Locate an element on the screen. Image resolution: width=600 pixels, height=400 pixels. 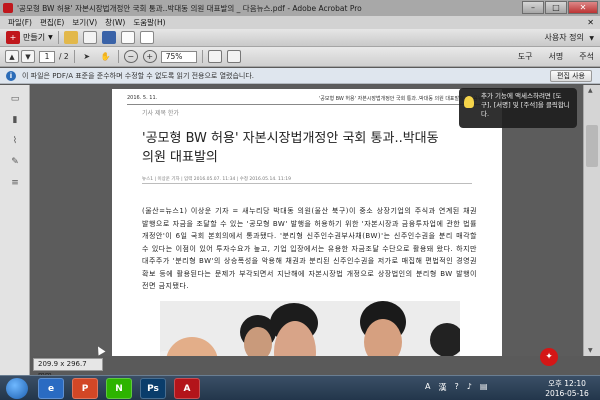
page-dimensions: 209.9 x 296.7 mm is located at coordinates (68, 368).